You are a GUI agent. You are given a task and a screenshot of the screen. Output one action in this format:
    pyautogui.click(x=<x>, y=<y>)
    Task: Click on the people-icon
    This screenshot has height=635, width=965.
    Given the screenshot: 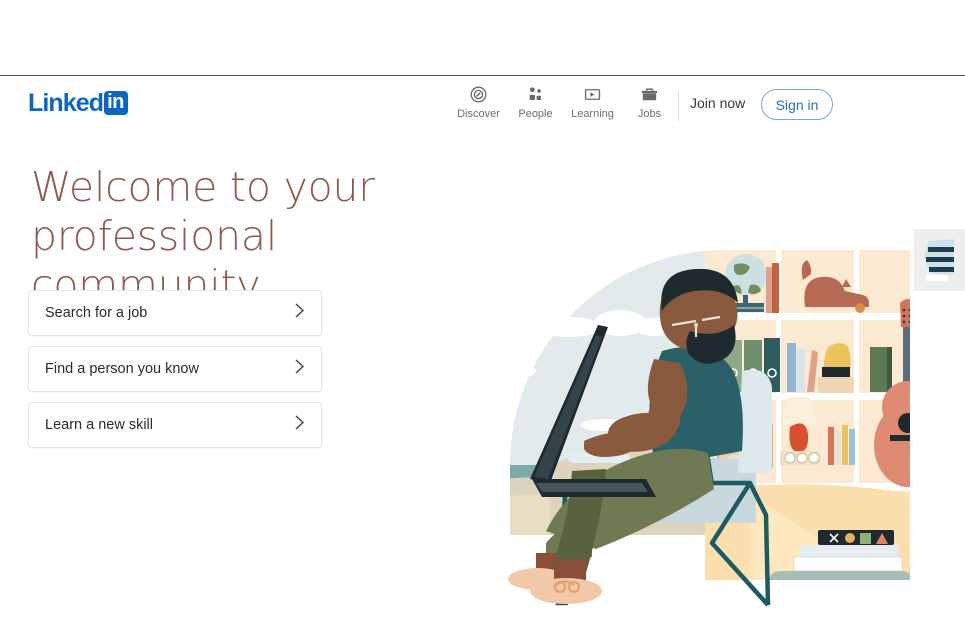 What is the action you would take?
    pyautogui.click(x=535, y=94)
    